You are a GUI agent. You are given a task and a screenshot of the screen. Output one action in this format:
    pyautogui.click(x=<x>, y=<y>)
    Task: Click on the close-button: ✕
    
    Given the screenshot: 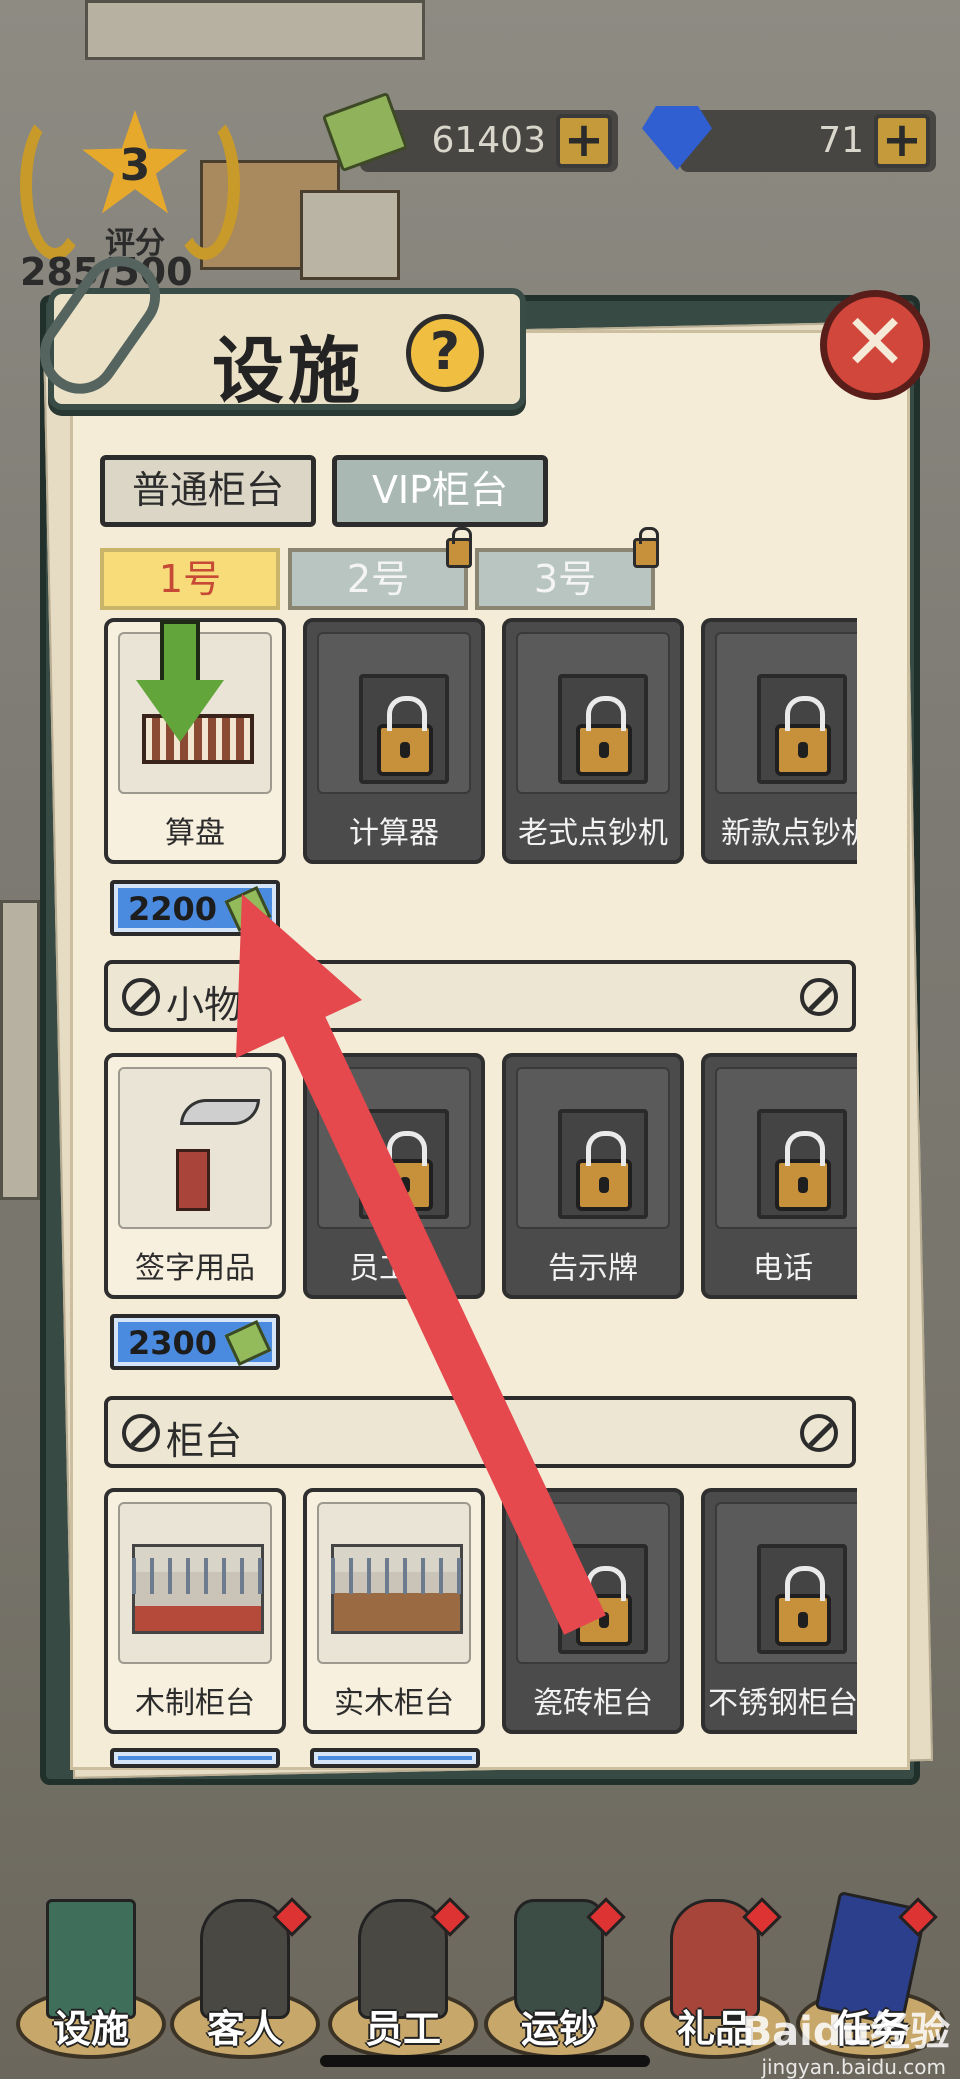 What is the action you would take?
    pyautogui.click(x=875, y=345)
    